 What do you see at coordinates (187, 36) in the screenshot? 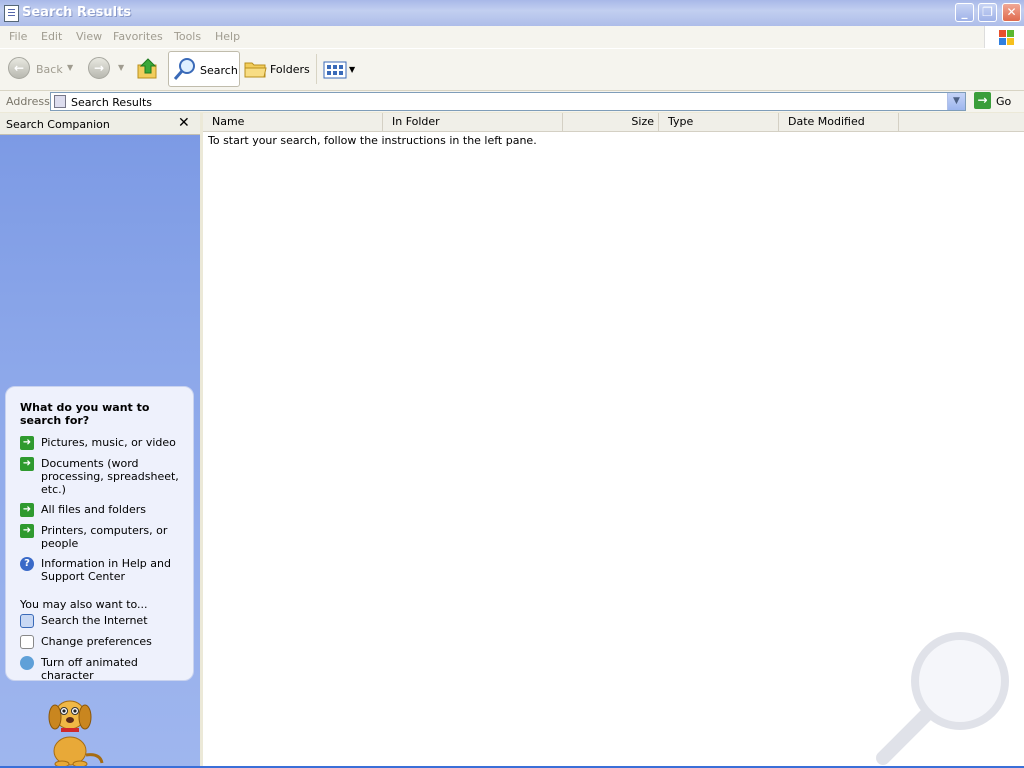
I see `menu-tools: Tools` at bounding box center [187, 36].